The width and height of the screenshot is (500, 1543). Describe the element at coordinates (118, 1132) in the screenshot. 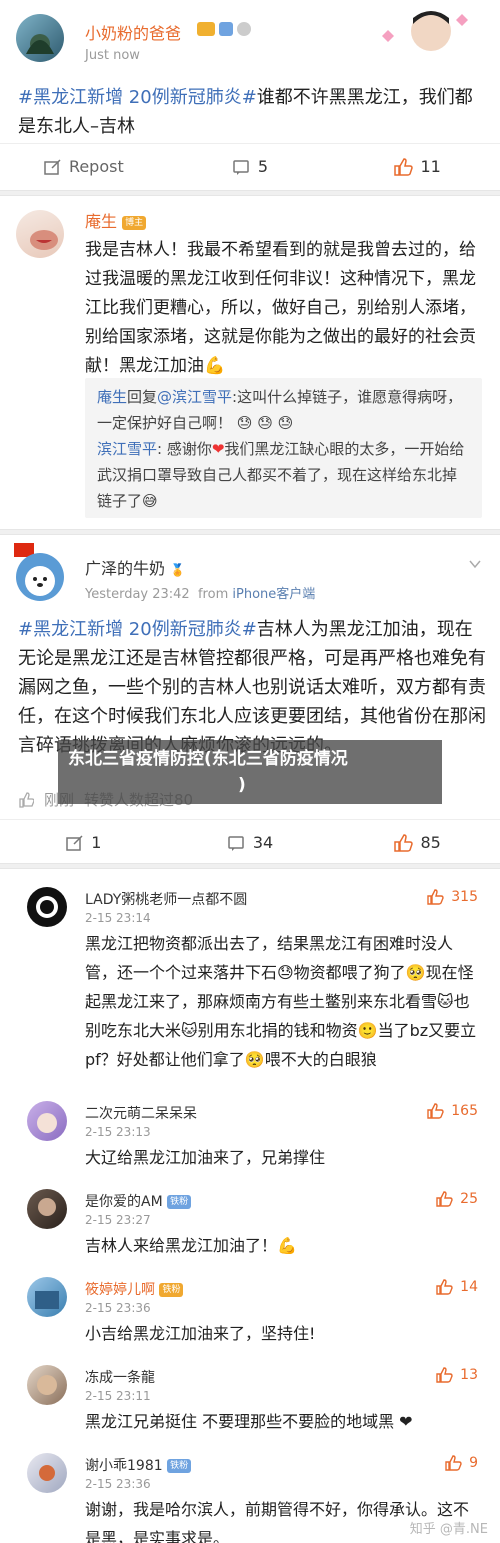

I see `comment-time: 2-15 23:13` at that location.